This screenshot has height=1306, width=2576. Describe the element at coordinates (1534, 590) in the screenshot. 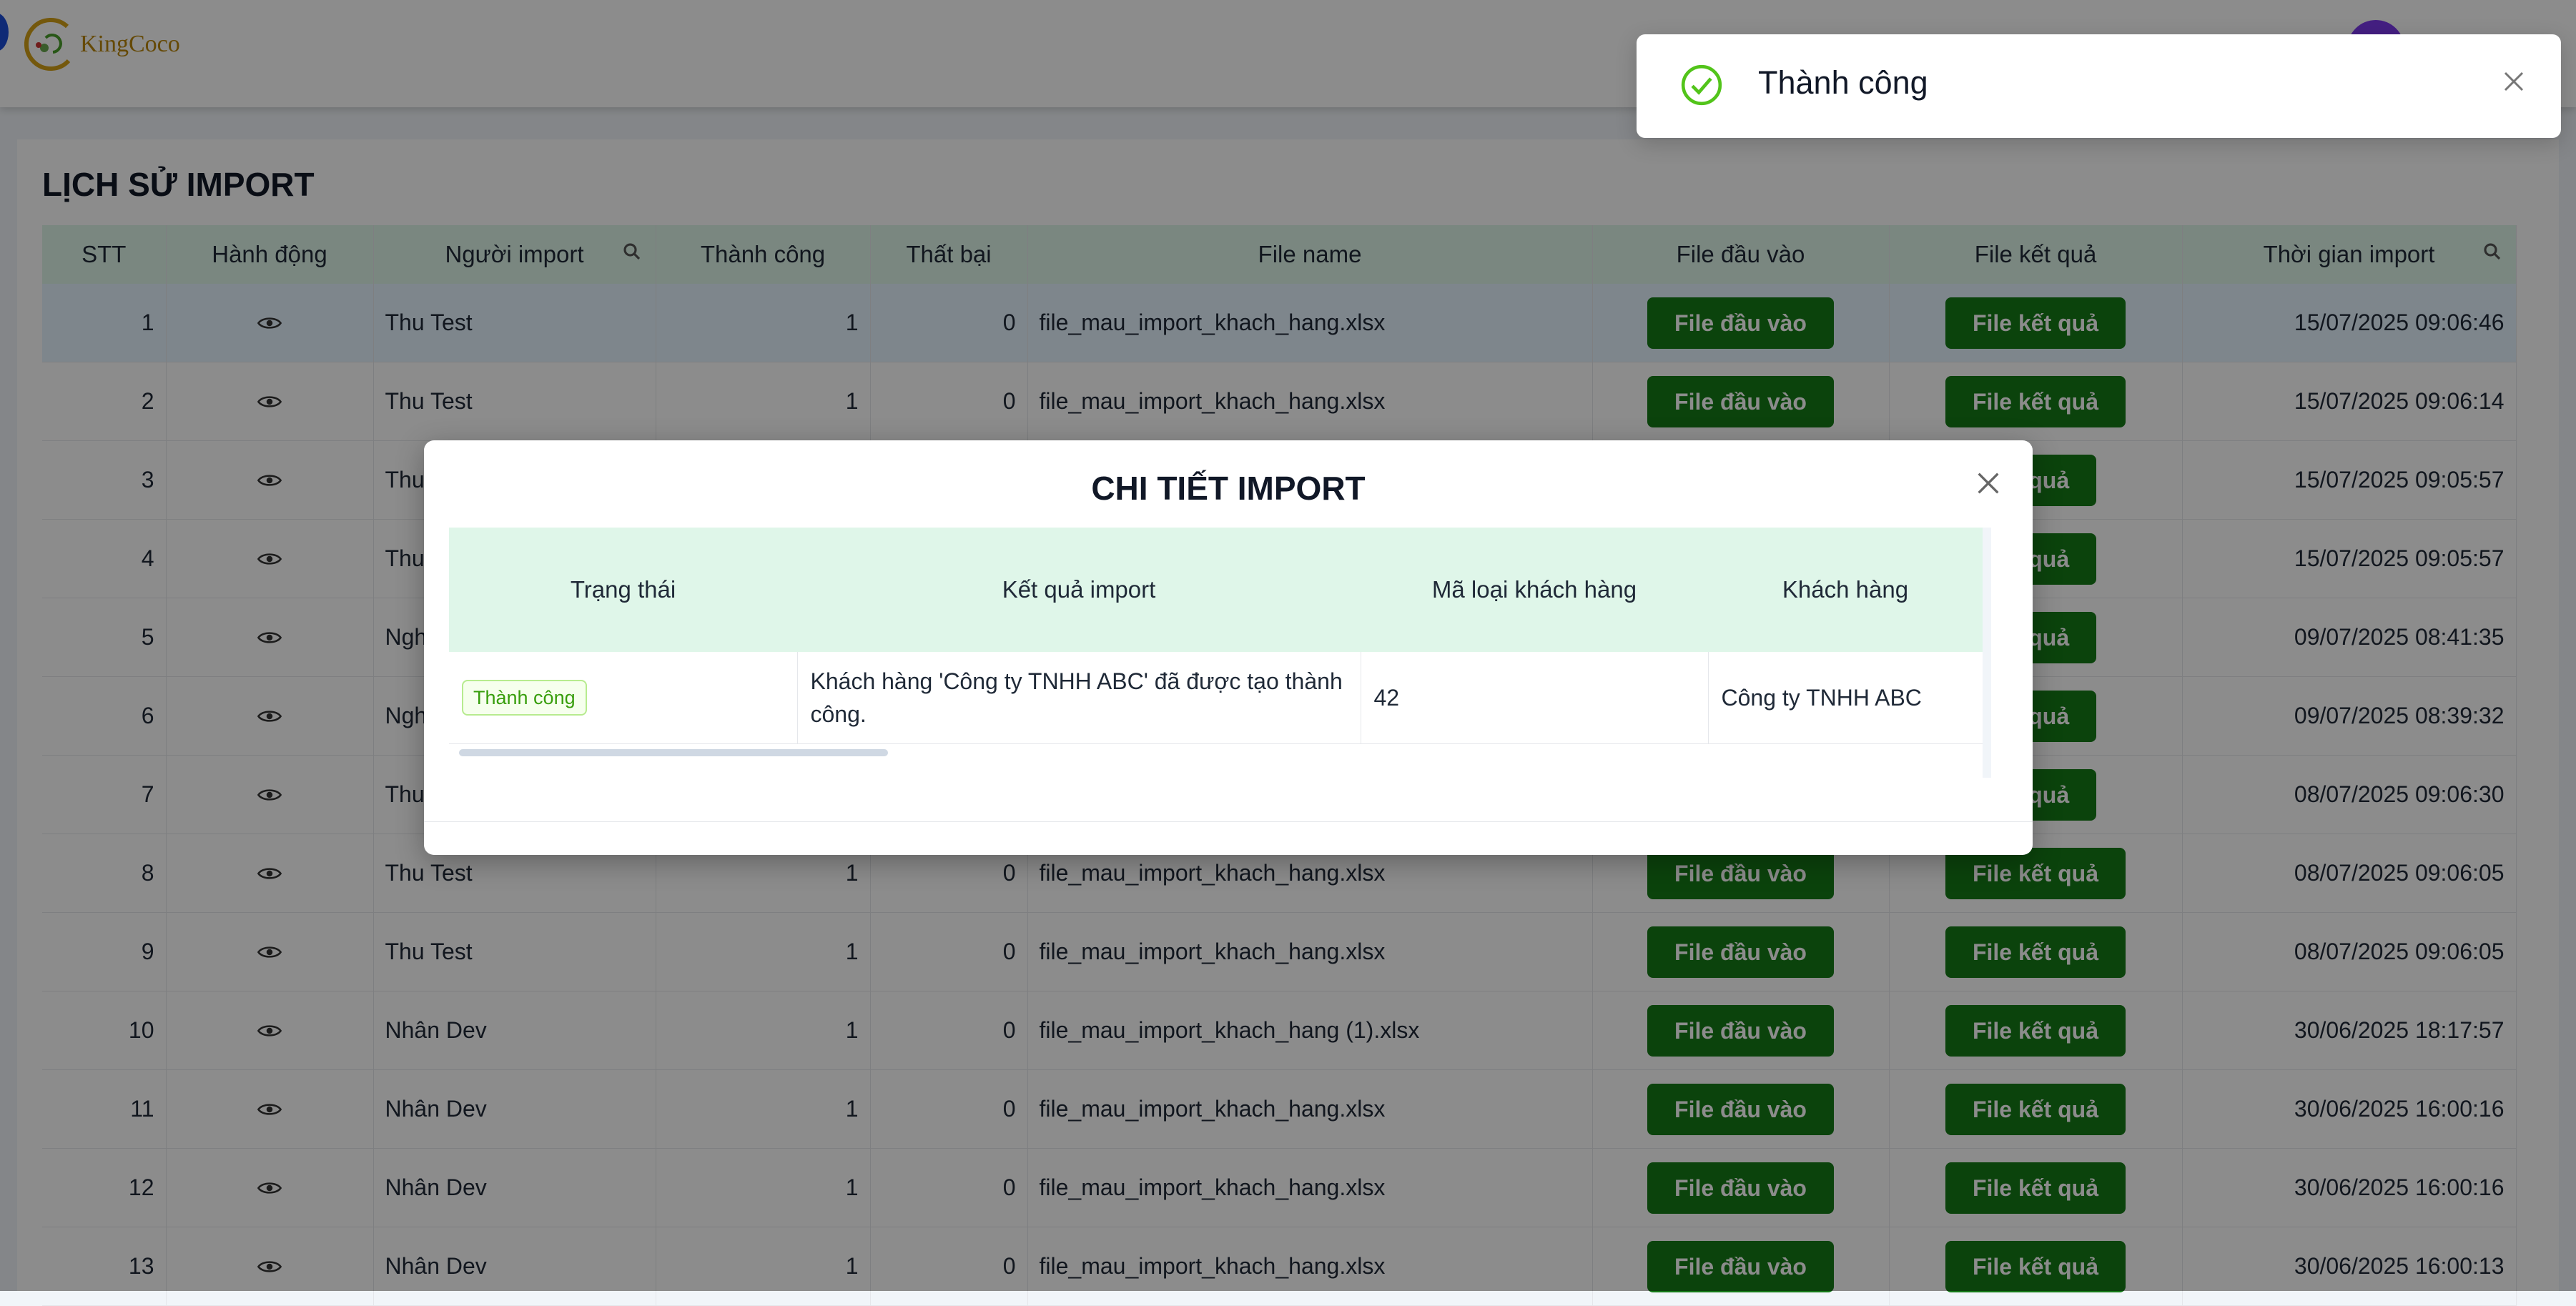

I see `col-header-customer-type-code: Mã loại khách hàng` at that location.